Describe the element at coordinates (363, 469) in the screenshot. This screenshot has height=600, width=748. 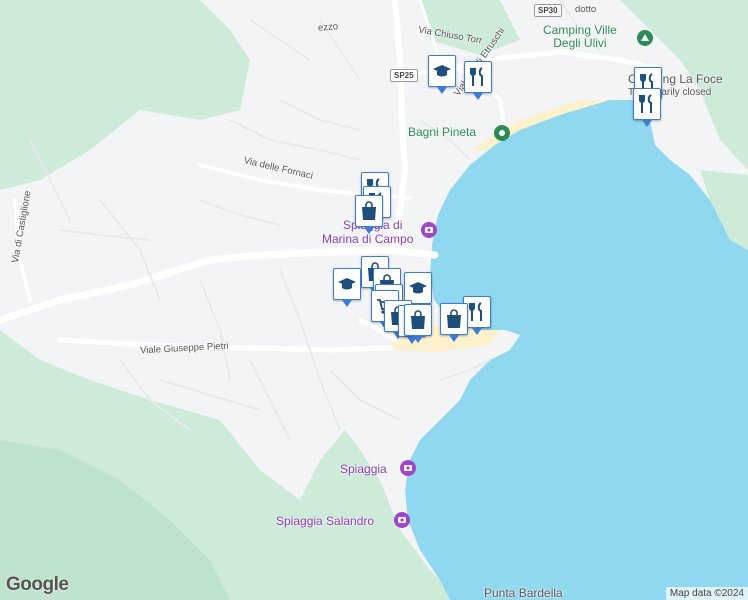
I see `place-label-spiaggia: Spiaggia` at that location.